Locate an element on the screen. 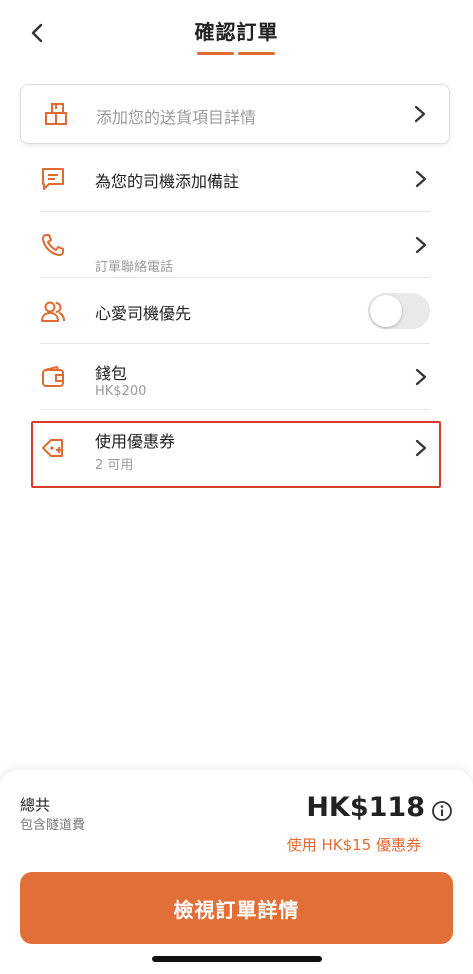 This screenshot has height=974, width=473. chat-note-icon is located at coordinates (53, 179).